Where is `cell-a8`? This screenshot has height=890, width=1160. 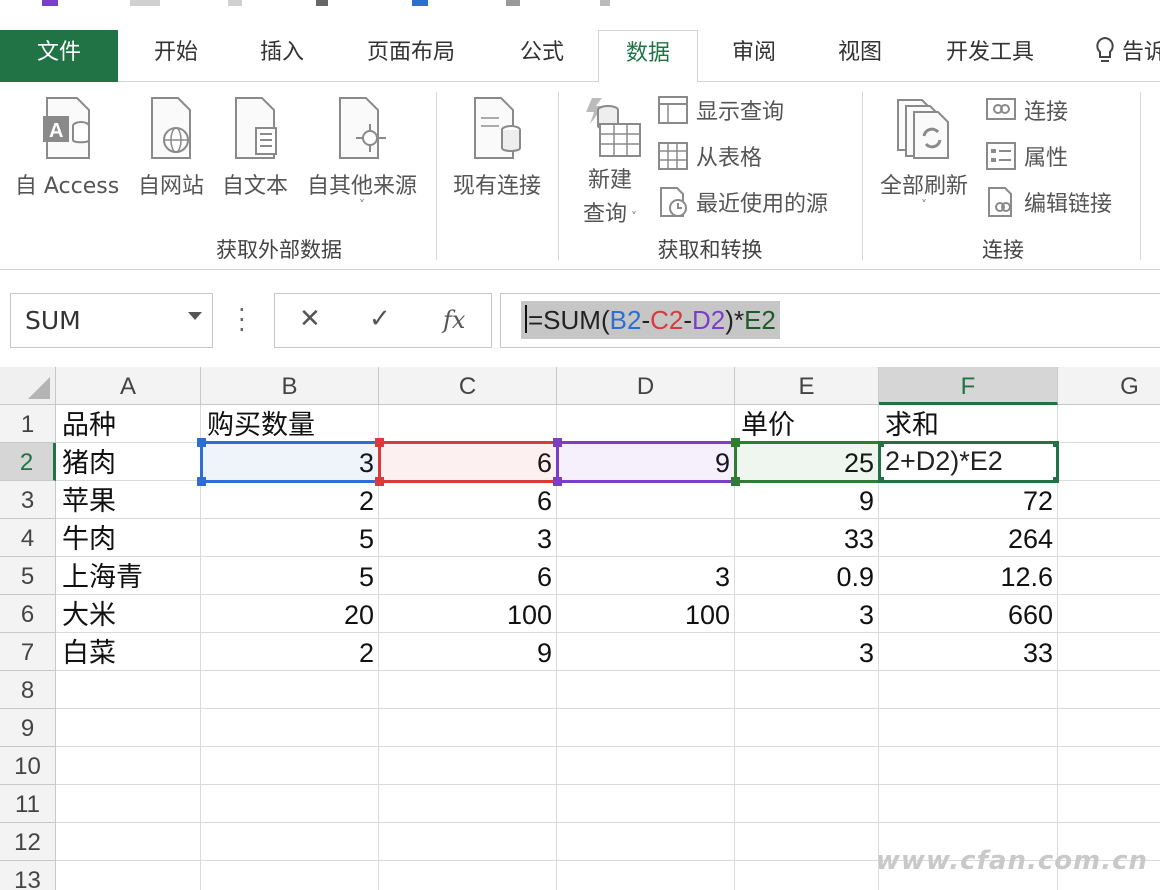 cell-a8 is located at coordinates (128, 690).